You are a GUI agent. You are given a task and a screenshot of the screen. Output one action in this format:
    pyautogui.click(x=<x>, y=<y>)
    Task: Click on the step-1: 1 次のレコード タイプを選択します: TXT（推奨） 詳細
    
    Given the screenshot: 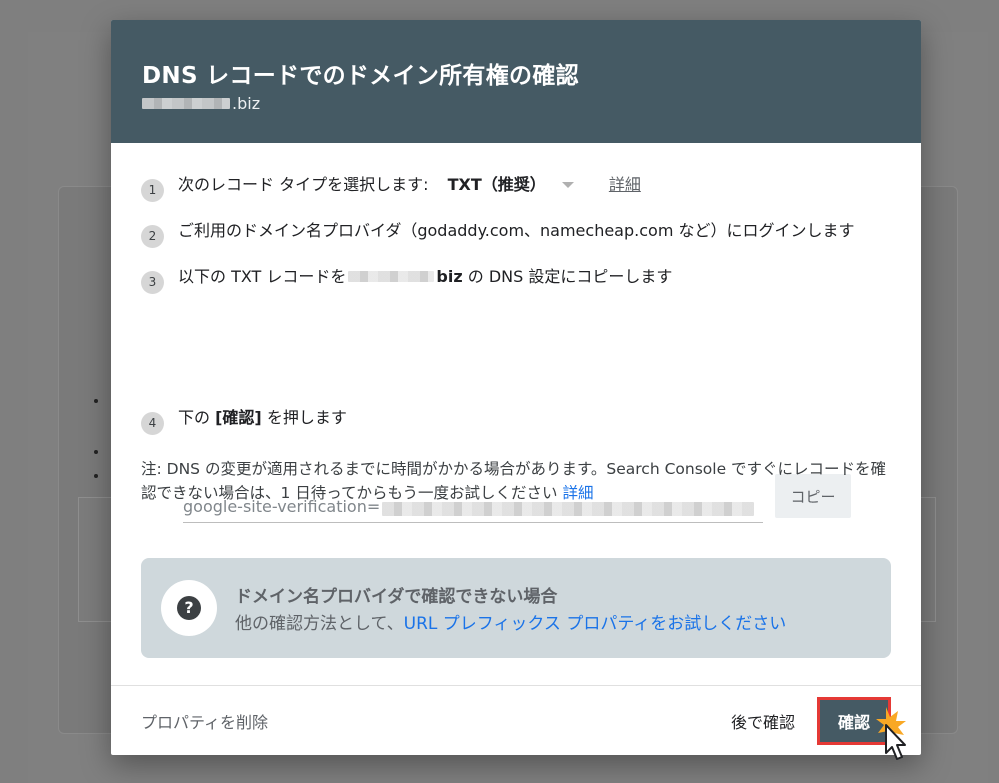 What is the action you would take?
    pyautogui.click(x=516, y=187)
    